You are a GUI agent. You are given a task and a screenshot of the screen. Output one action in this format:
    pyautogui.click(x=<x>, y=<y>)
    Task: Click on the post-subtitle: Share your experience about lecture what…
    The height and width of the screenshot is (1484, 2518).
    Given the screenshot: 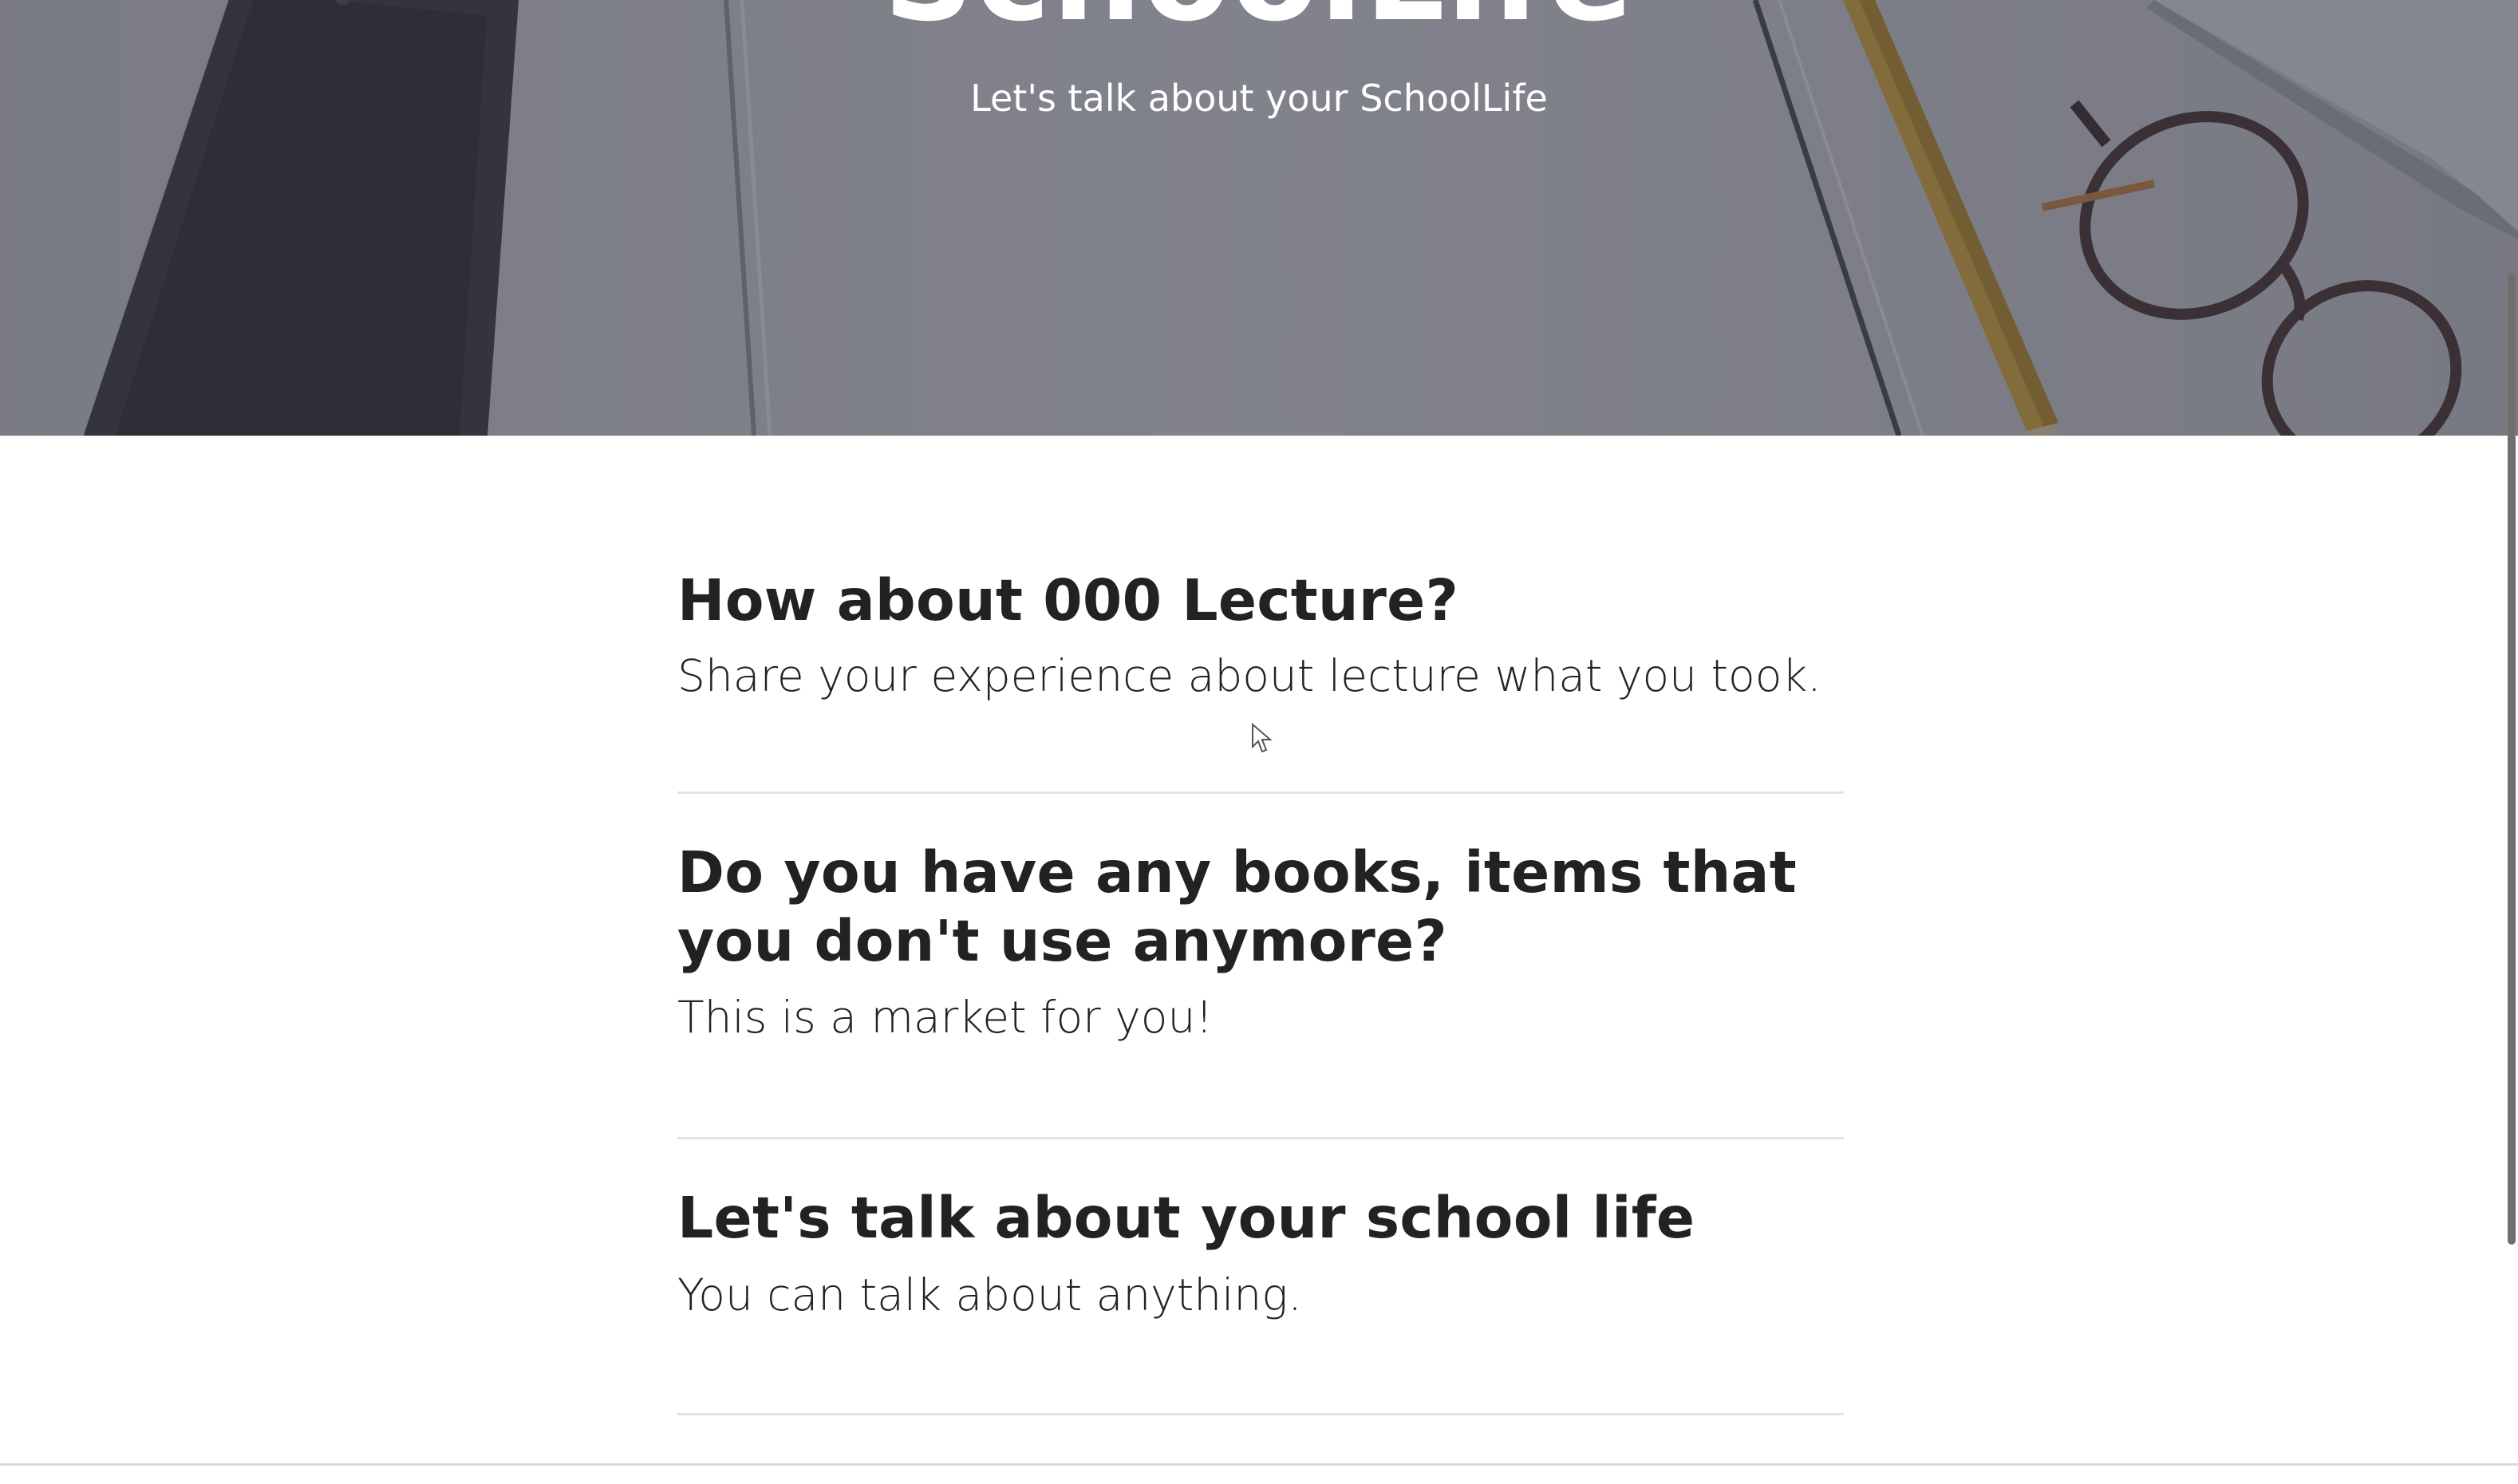 What is the action you would take?
    pyautogui.click(x=1249, y=675)
    